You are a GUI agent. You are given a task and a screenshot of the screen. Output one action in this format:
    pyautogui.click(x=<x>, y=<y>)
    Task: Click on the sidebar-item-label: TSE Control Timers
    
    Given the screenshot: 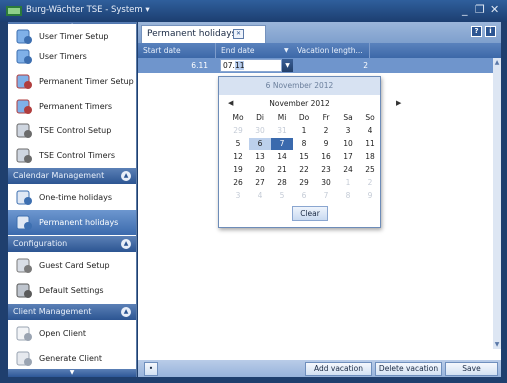 What is the action you would take?
    pyautogui.click(x=77, y=155)
    